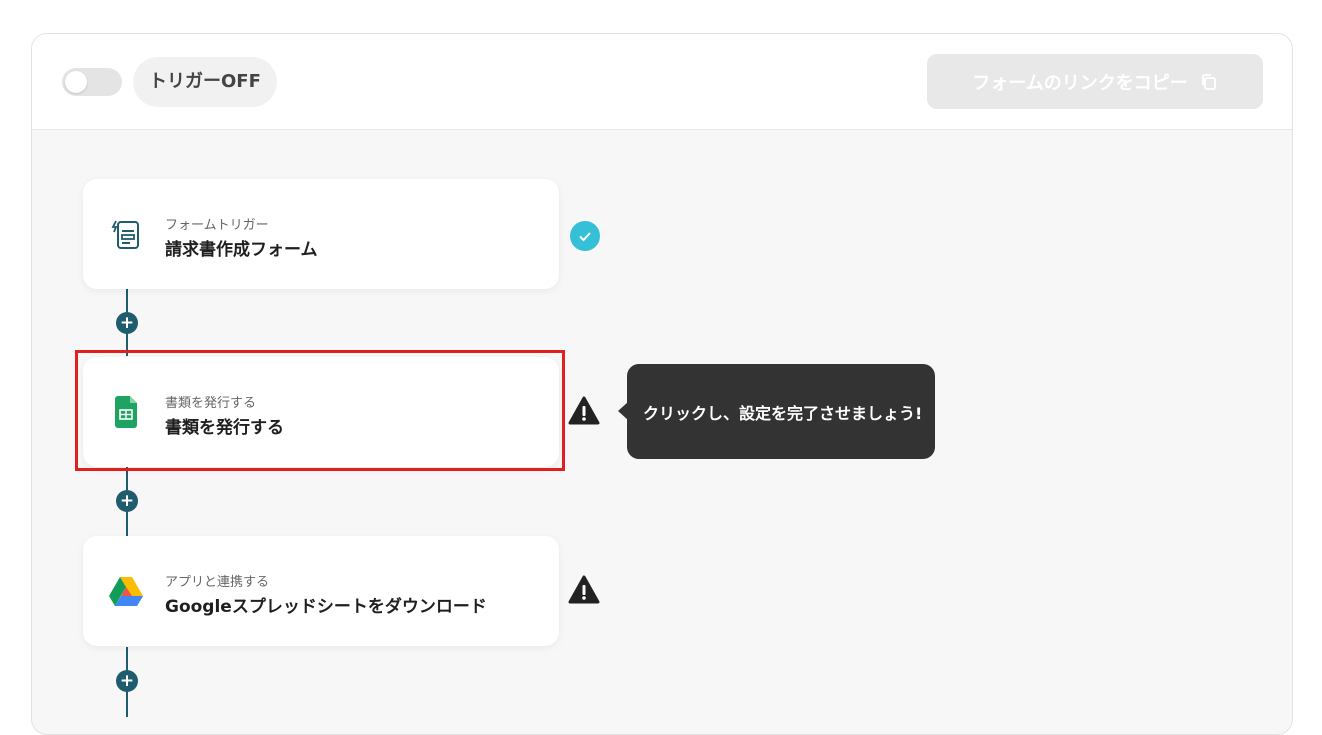 The image size is (1322, 735). I want to click on check-icon, so click(585, 236).